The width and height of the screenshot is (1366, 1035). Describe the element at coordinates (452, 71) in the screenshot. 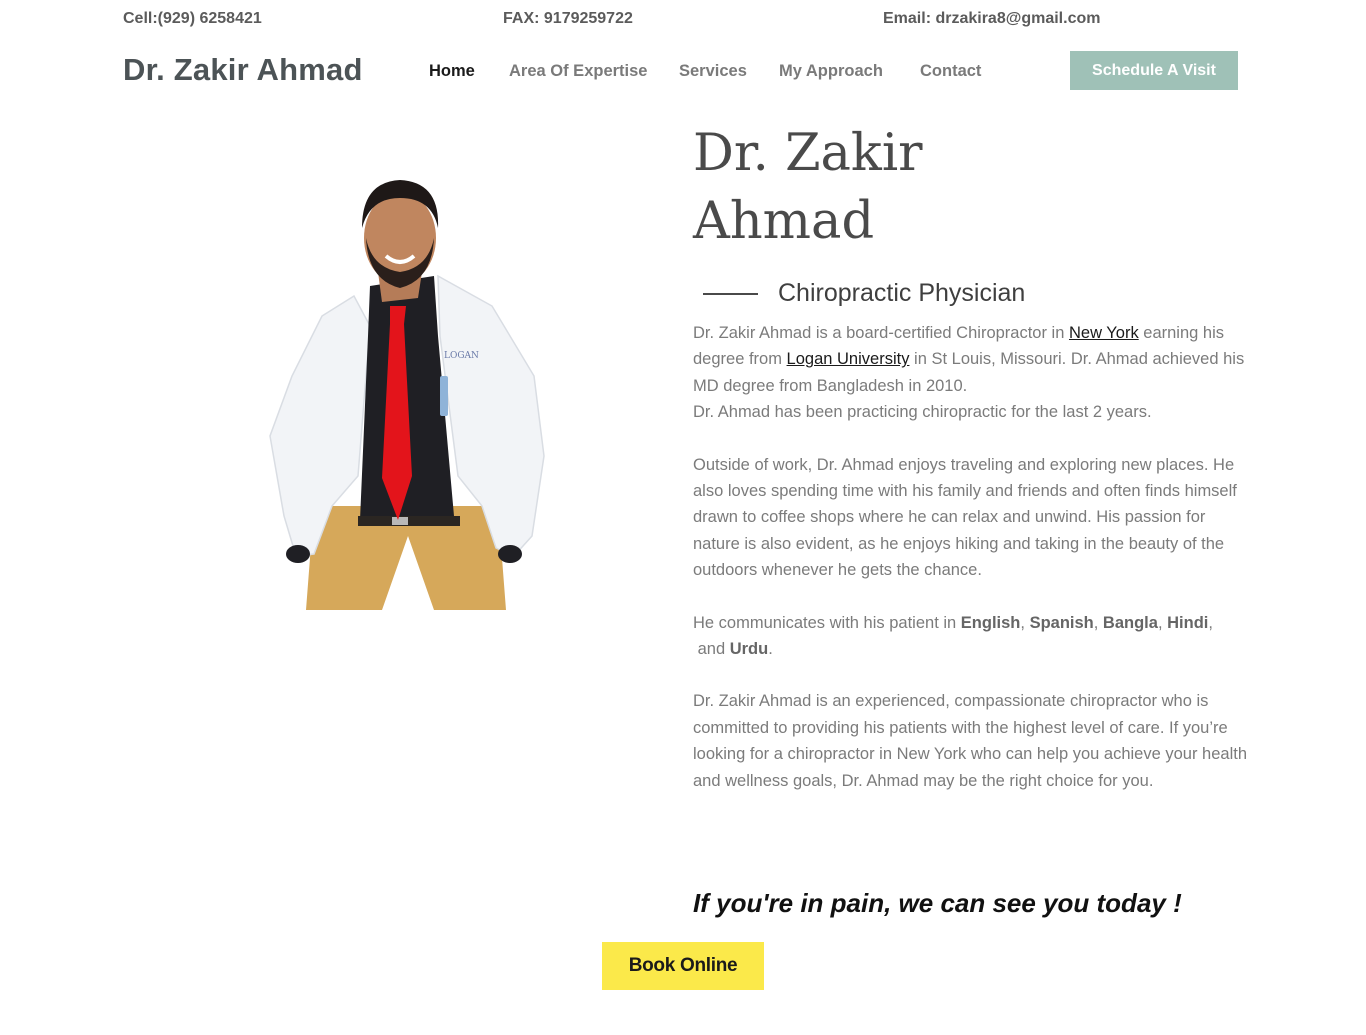

I see `nav-home: Home` at that location.